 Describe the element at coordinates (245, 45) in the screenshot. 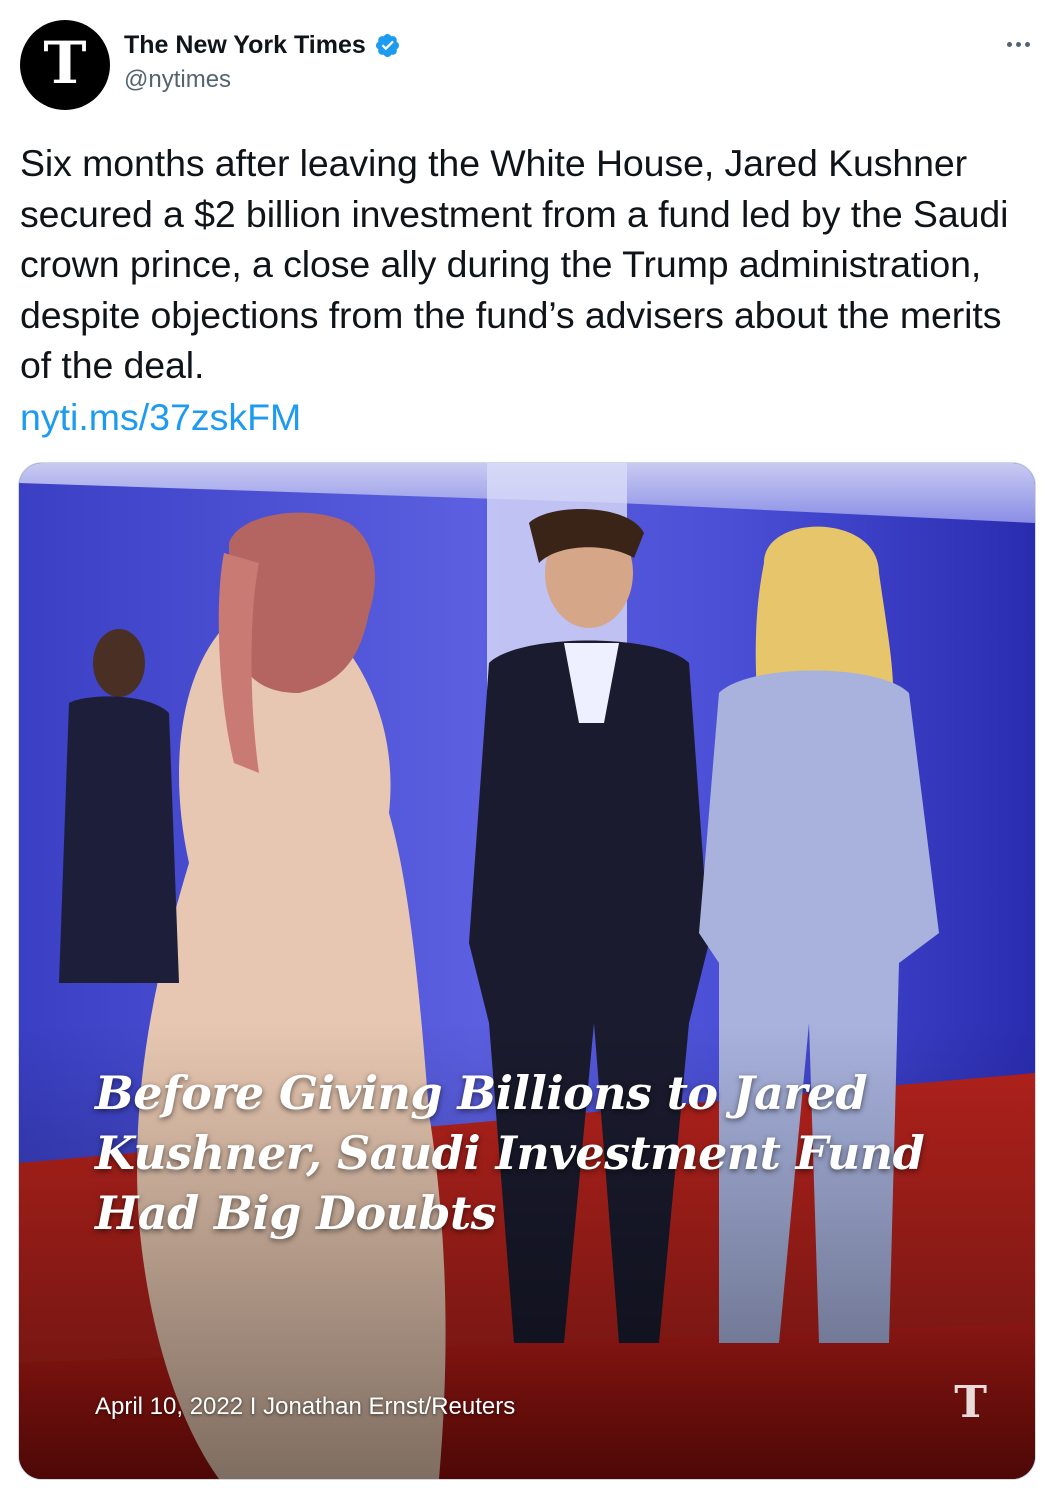

I see `display-name: The New York Times` at that location.